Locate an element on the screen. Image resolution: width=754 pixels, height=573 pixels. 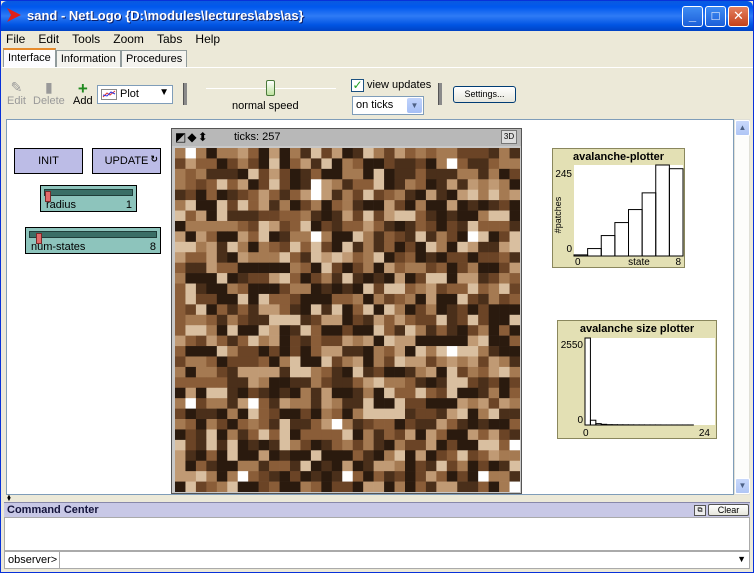
menu-edit: Edit is located at coordinates (48, 39).